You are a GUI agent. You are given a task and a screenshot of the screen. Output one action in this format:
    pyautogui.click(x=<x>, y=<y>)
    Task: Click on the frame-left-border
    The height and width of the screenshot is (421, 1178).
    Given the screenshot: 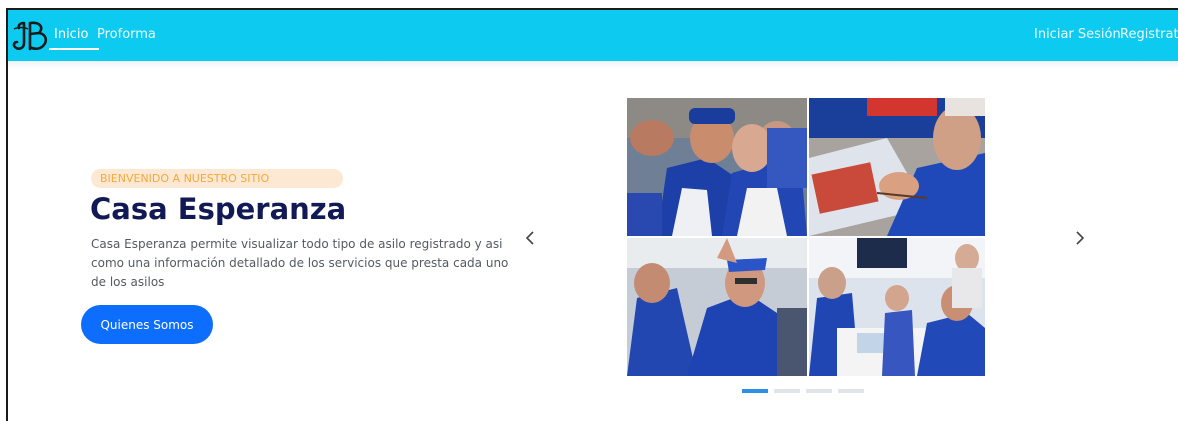 What is the action you would take?
    pyautogui.click(x=7, y=214)
    